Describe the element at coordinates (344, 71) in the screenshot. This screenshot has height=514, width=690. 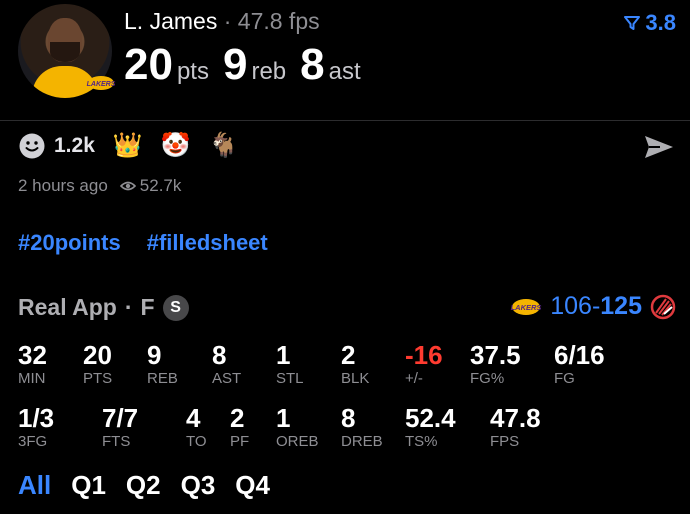
I see `ast-unit: ast` at that location.